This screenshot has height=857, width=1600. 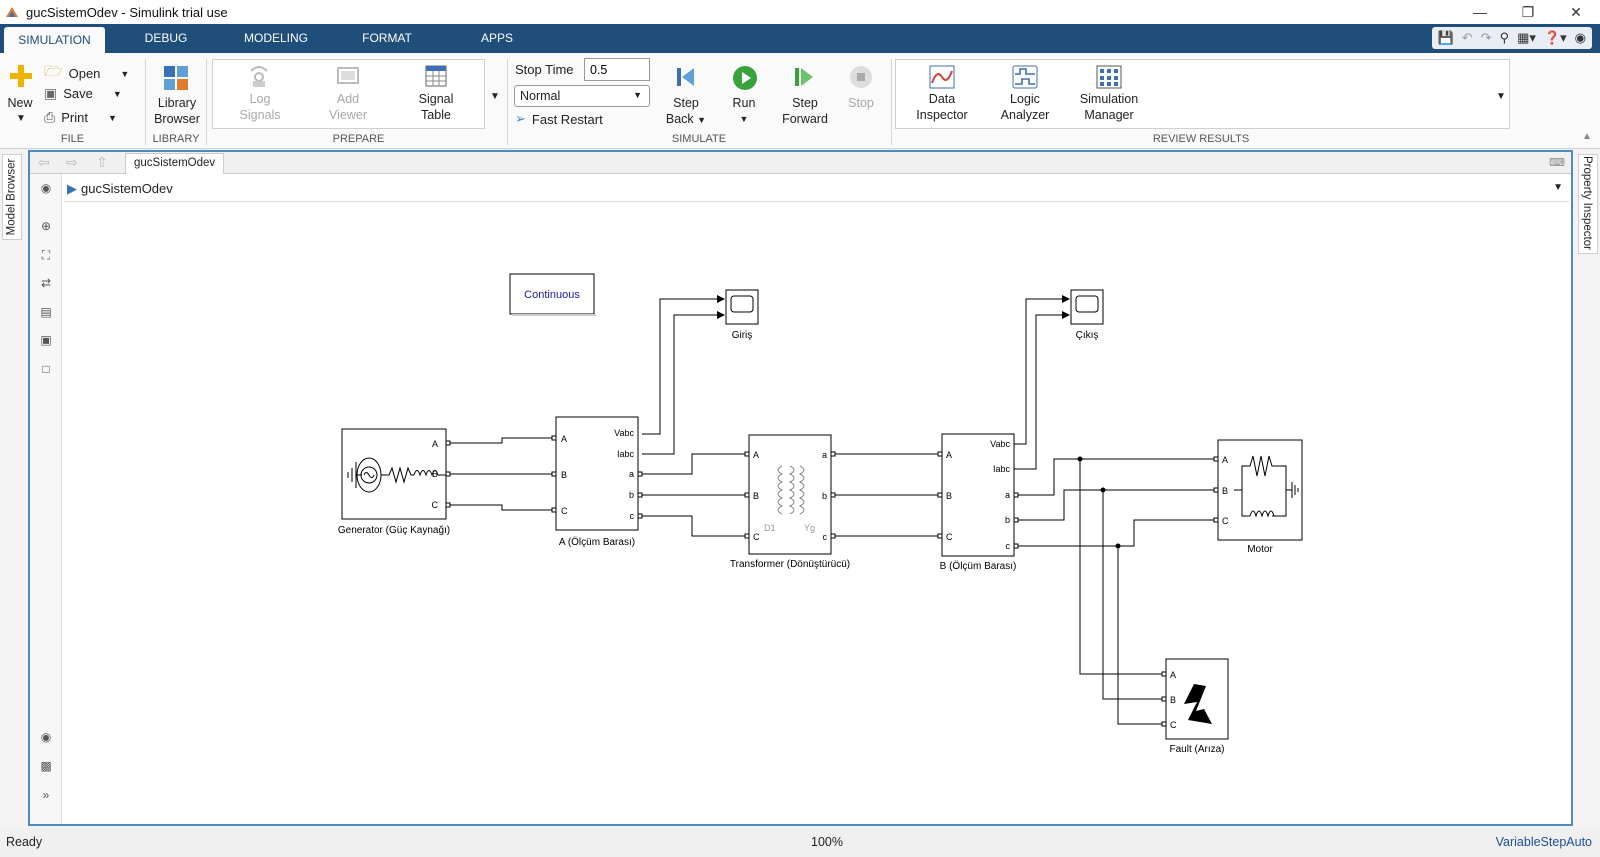 What do you see at coordinates (46, 369) in the screenshot?
I see `area-icon: □` at bounding box center [46, 369].